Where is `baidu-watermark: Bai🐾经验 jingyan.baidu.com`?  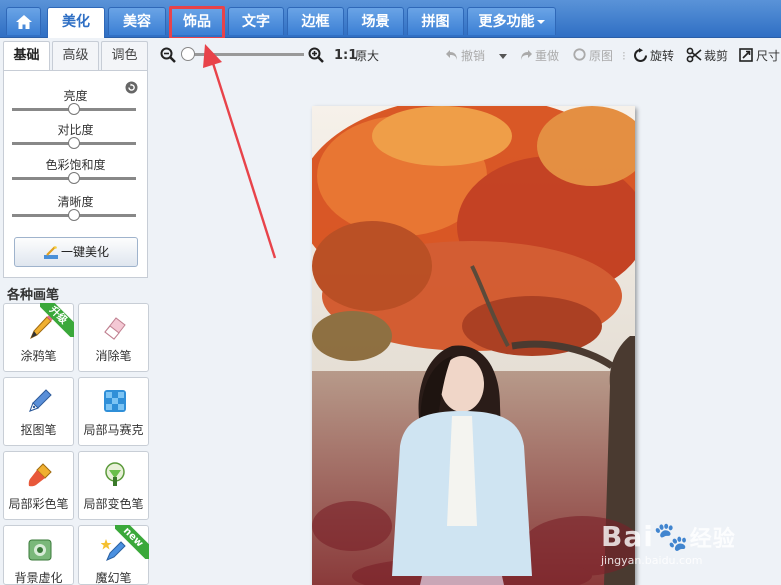 baidu-watermark: Bai🐾经验 jingyan.baidu.com is located at coordinates (676, 546).